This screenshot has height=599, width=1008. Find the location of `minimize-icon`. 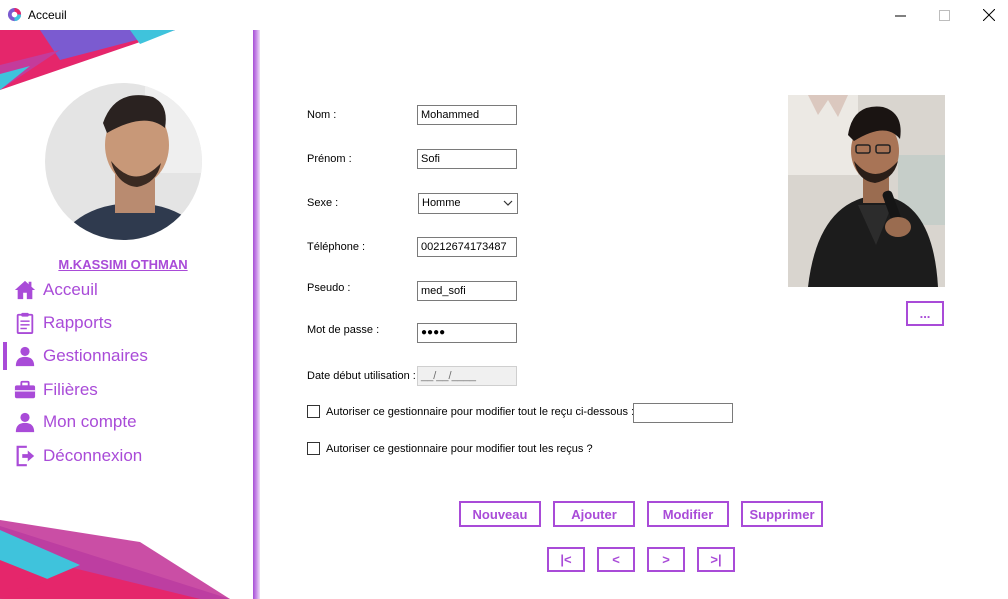

minimize-icon is located at coordinates (900, 15).